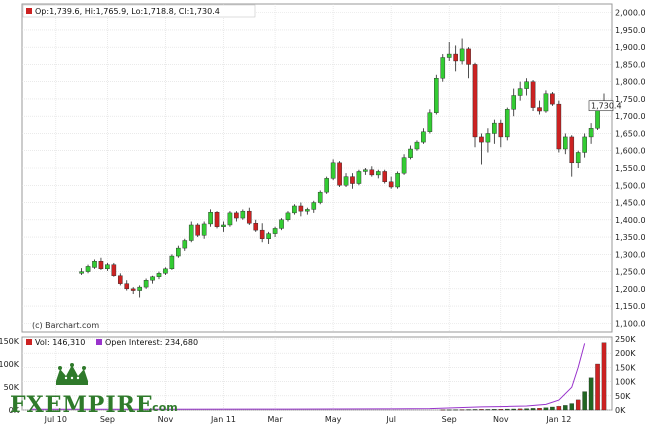 The height and width of the screenshot is (434, 645). Describe the element at coordinates (630, 203) in the screenshot. I see `price-tick-label: 1,450.0` at that location.